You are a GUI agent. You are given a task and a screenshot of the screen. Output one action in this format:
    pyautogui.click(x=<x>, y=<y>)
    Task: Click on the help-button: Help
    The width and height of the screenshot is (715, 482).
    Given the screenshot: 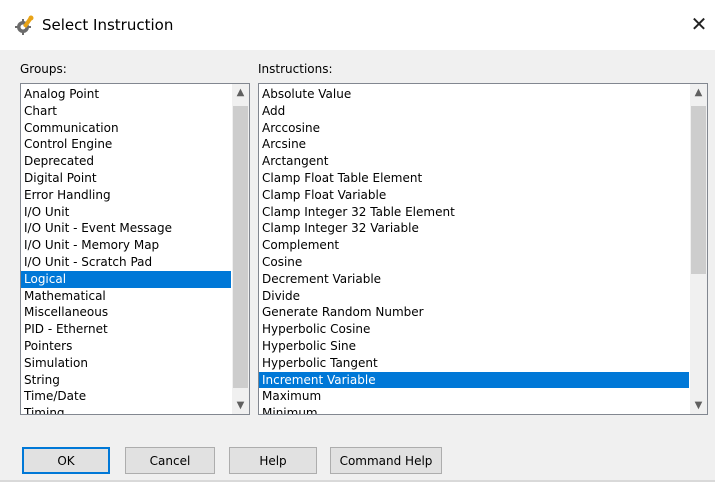 What is the action you would take?
    pyautogui.click(x=273, y=460)
    